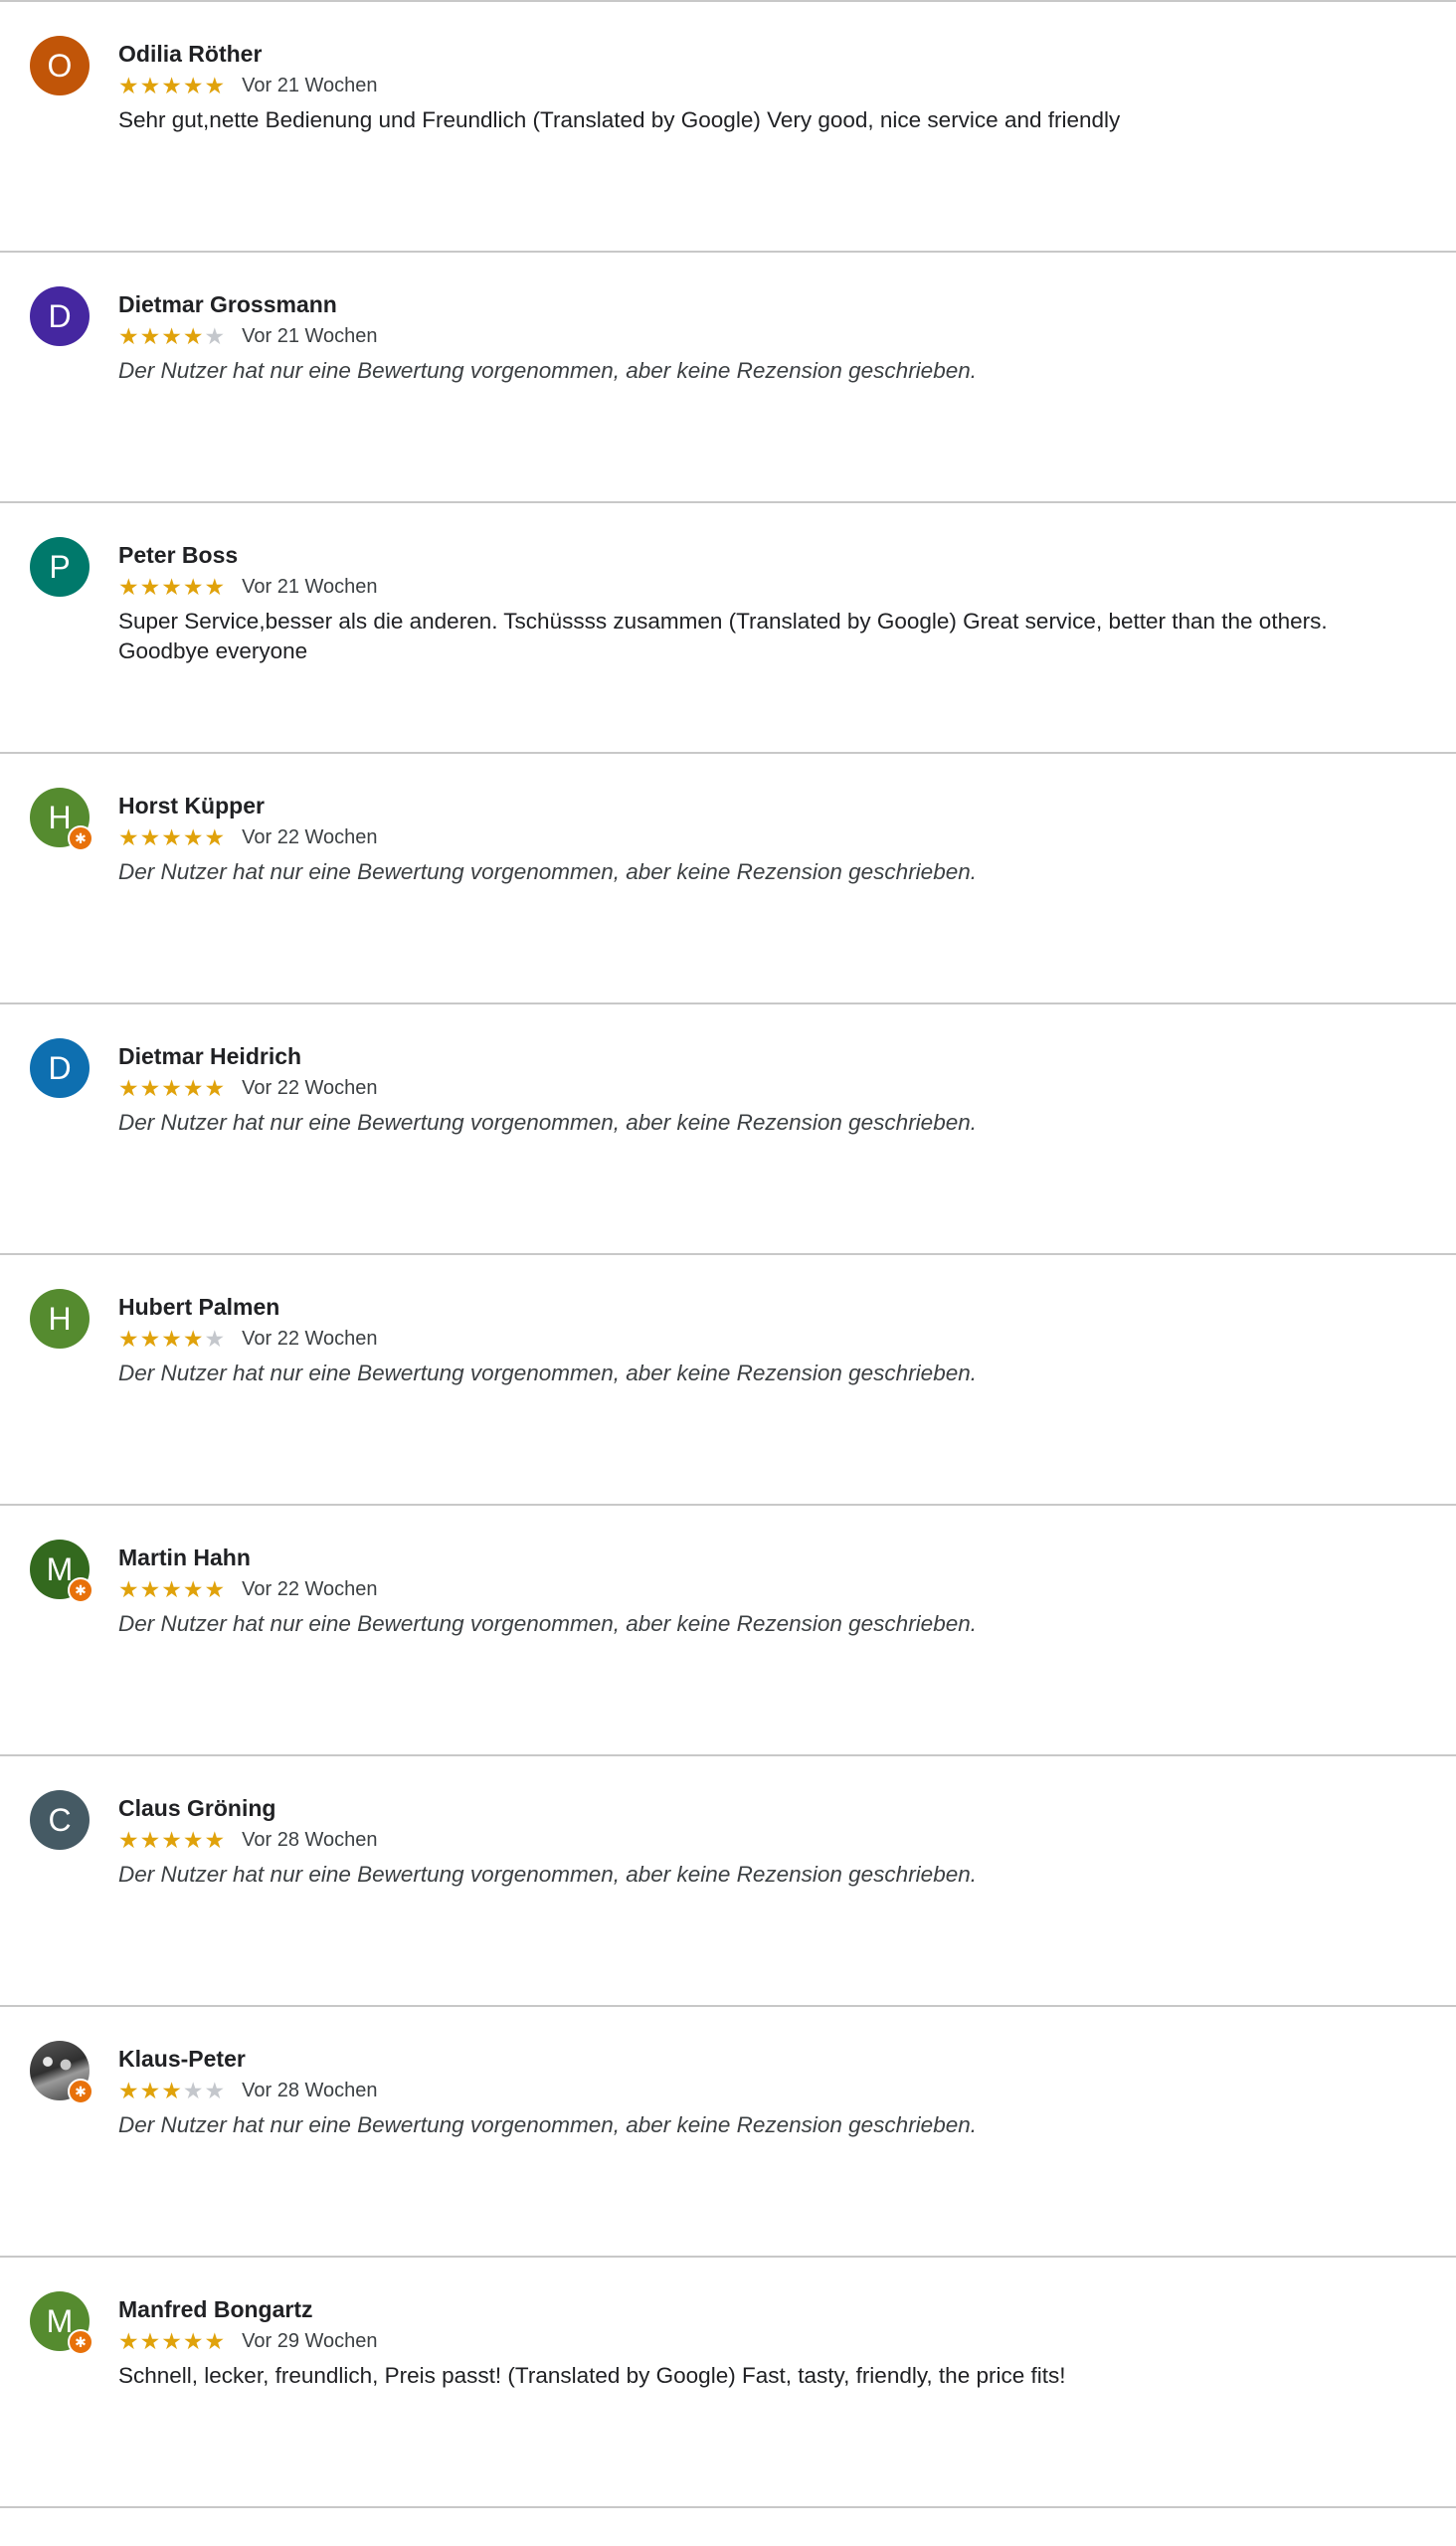 This screenshot has height=2546, width=1456. I want to click on reviewer-name: Dietmar Heidrich, so click(747, 1056).